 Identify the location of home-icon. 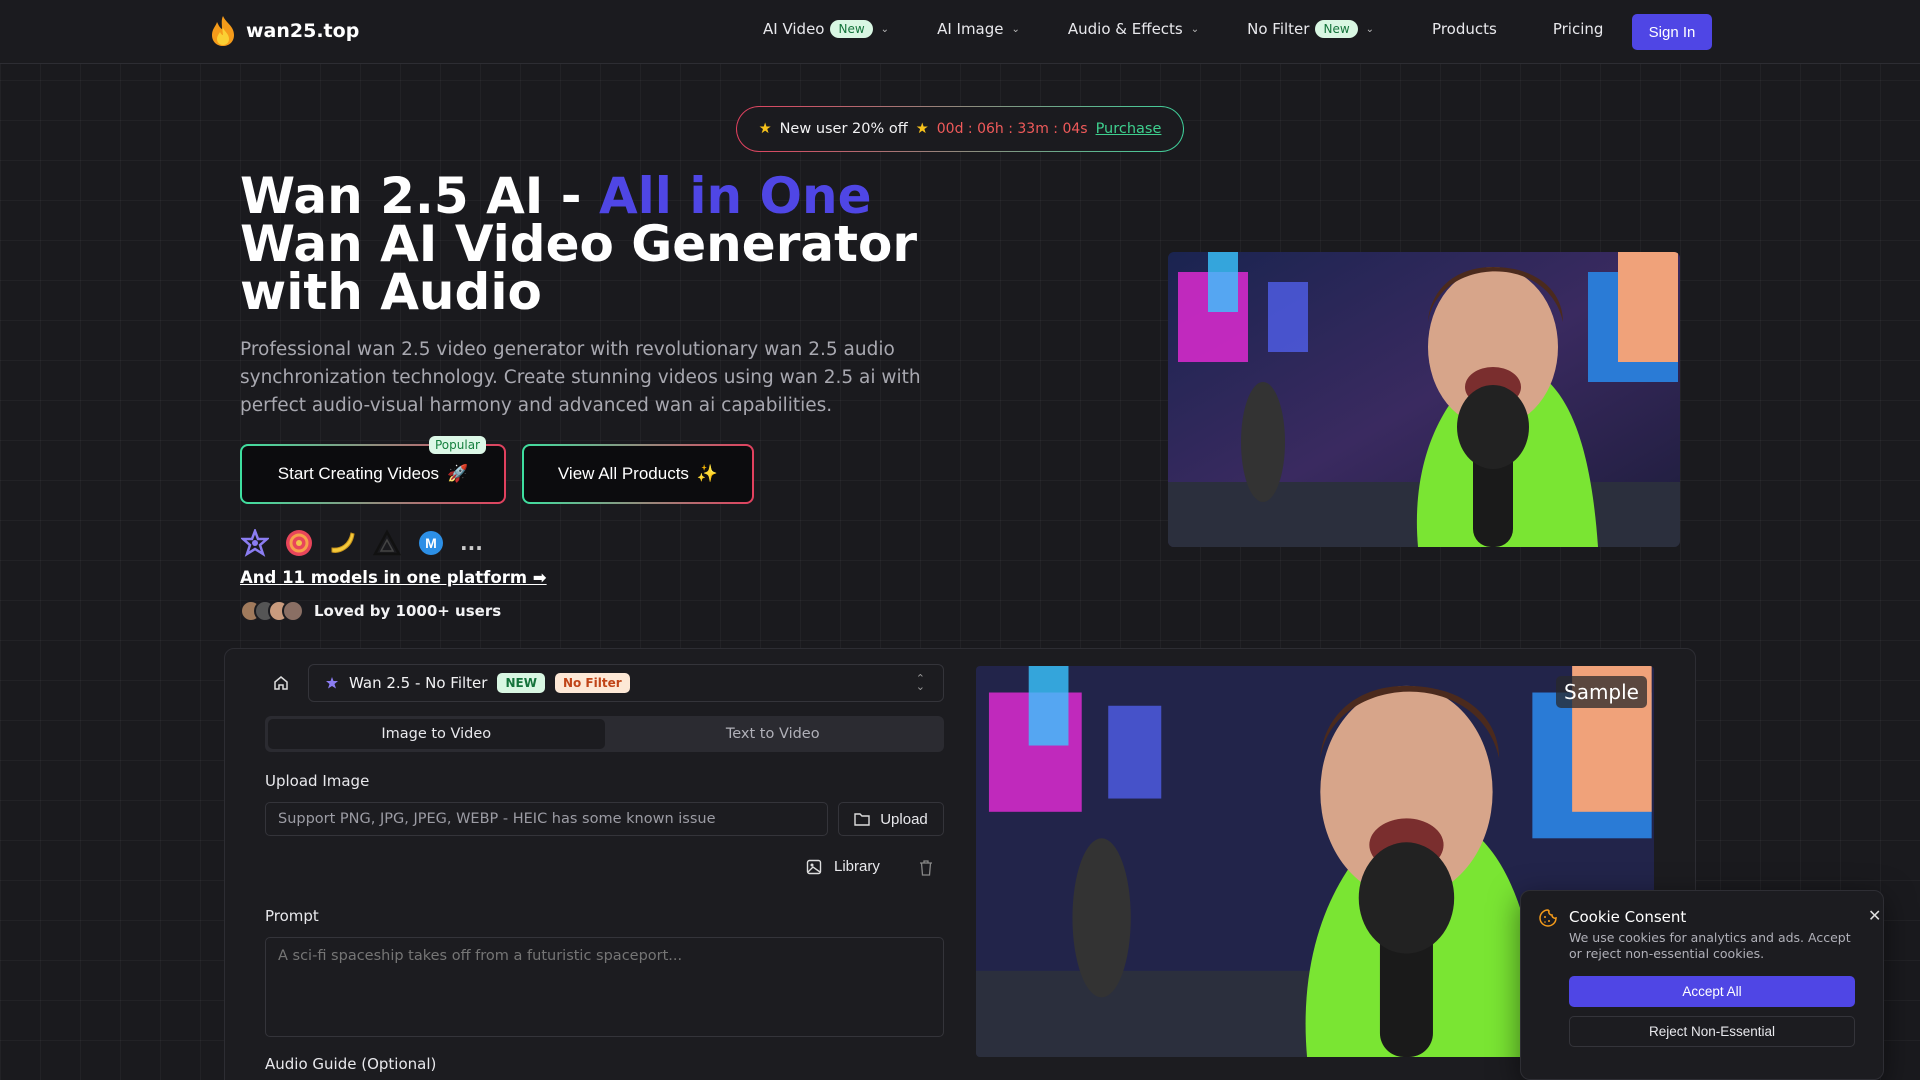
(281, 683).